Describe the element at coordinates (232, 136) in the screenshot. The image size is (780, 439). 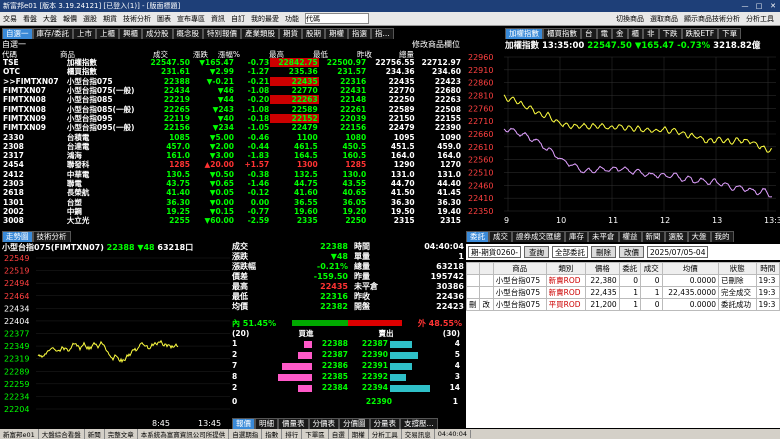
I see `quote-row: 2330 台積電 1085 ▼5.00 -0.46 1100 1080 1095 1090` at that location.